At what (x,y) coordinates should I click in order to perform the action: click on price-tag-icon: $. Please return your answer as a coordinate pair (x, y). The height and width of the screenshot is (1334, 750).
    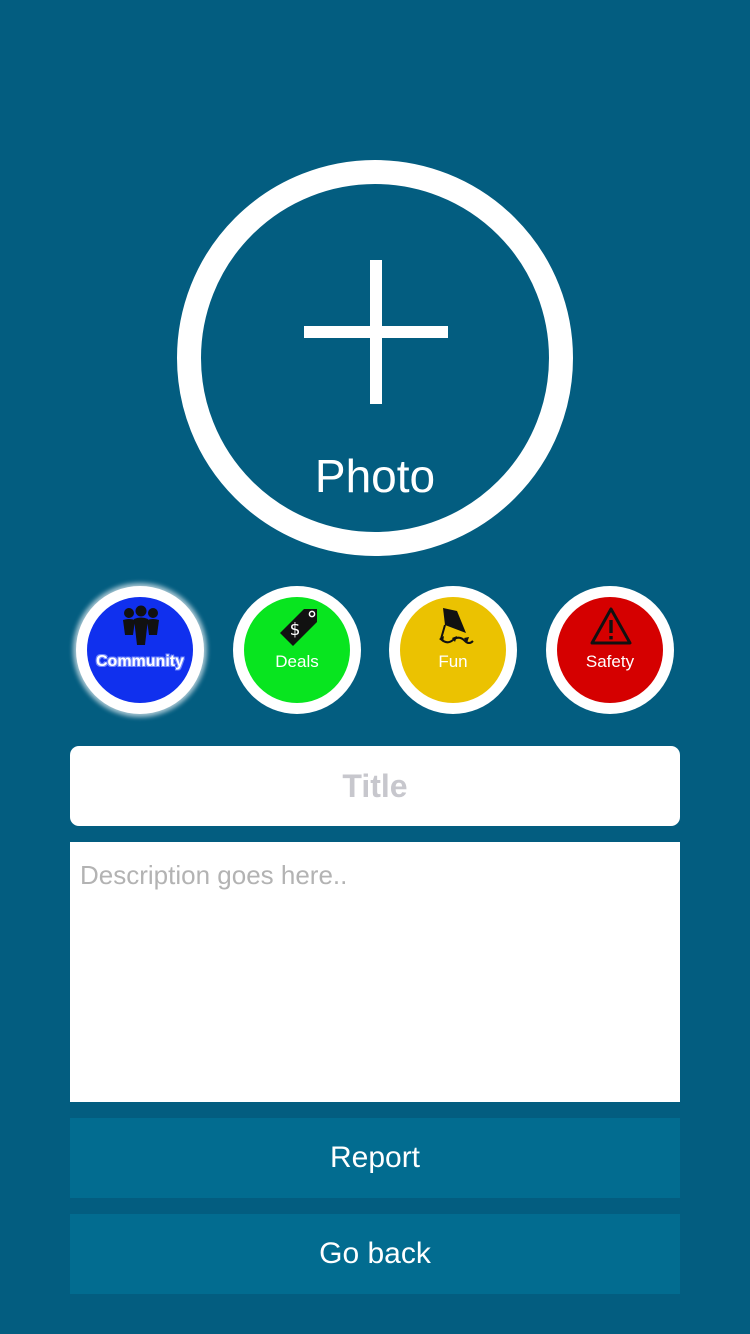
    Looking at the image, I should click on (298, 627).